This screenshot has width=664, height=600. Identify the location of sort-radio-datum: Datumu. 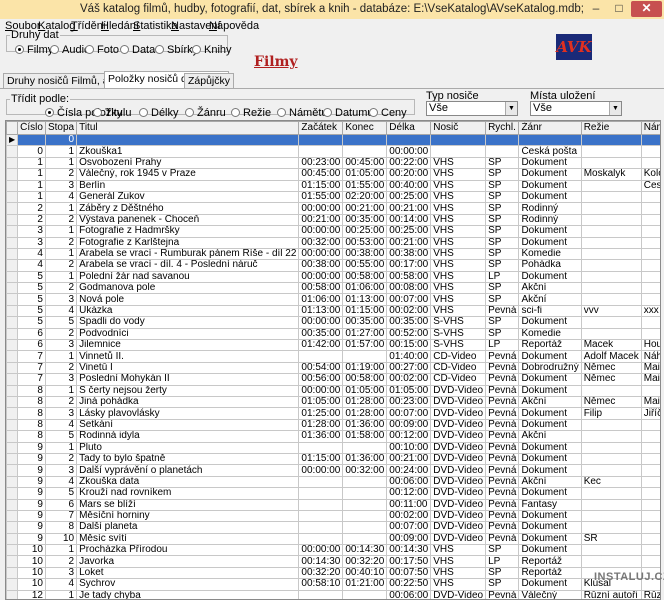
(348, 113).